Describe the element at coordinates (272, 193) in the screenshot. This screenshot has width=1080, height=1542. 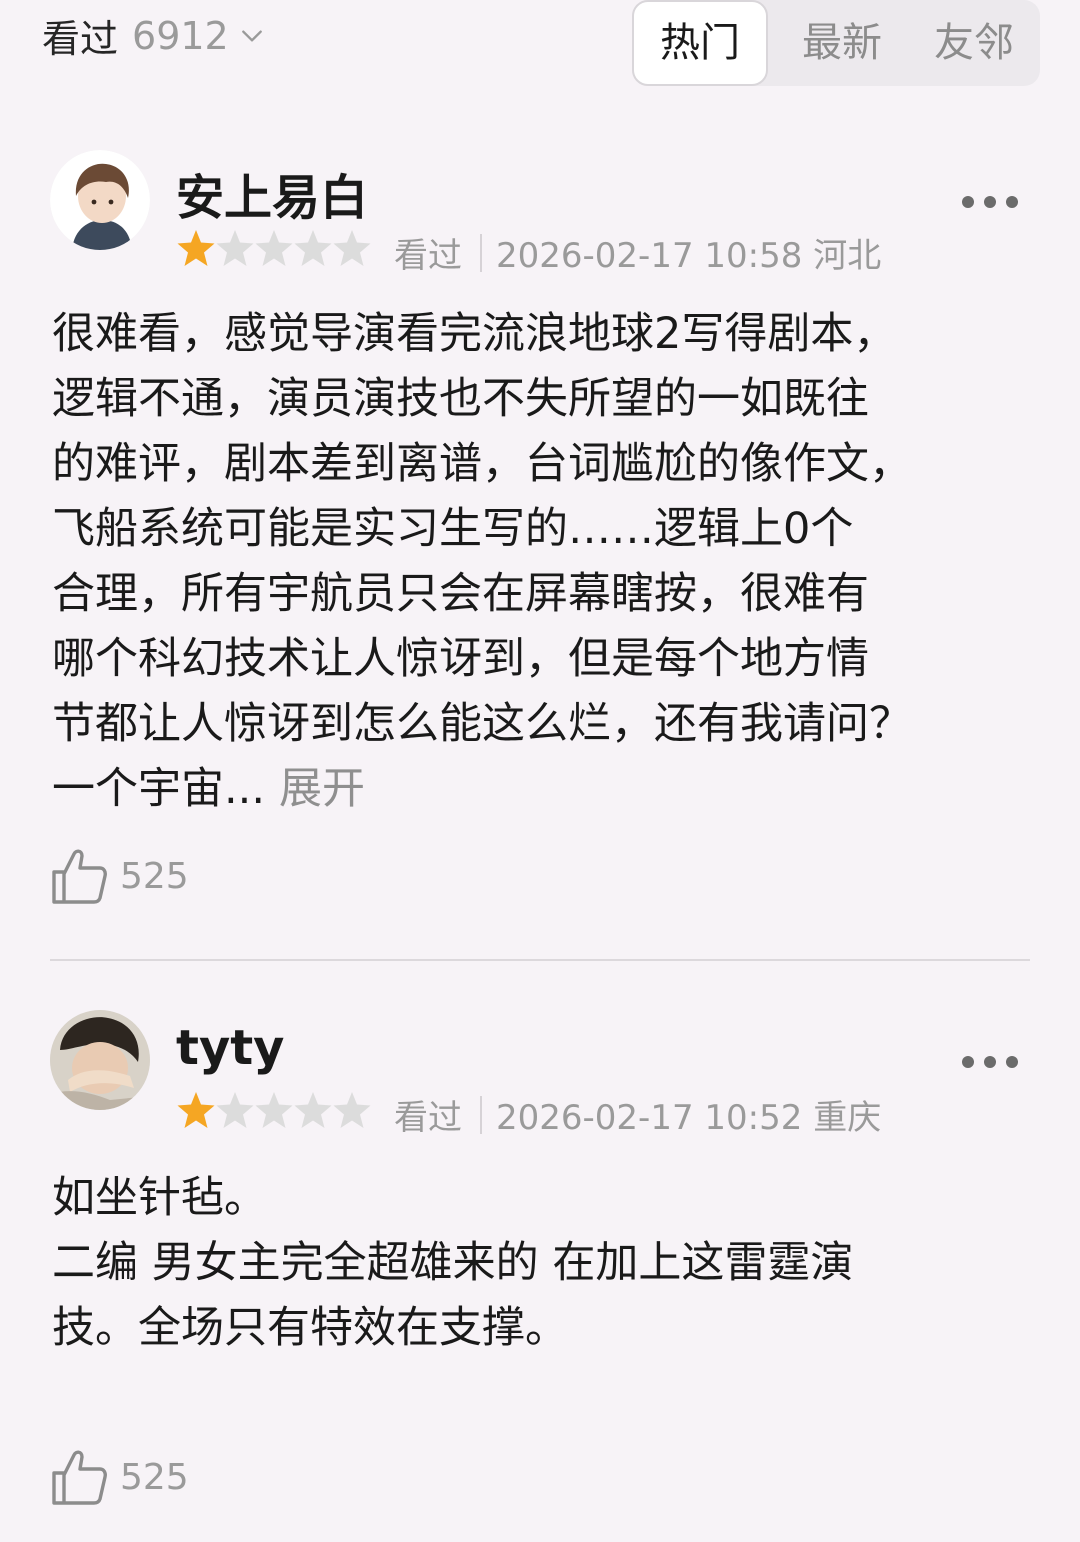
I see `username: 安上易白` at that location.